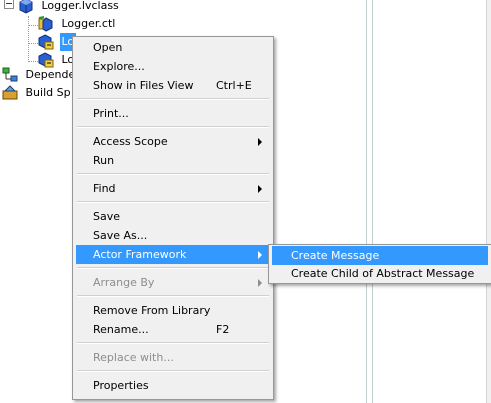  What do you see at coordinates (124, 282) in the screenshot?
I see `menu-item-label: Arrange By` at bounding box center [124, 282].